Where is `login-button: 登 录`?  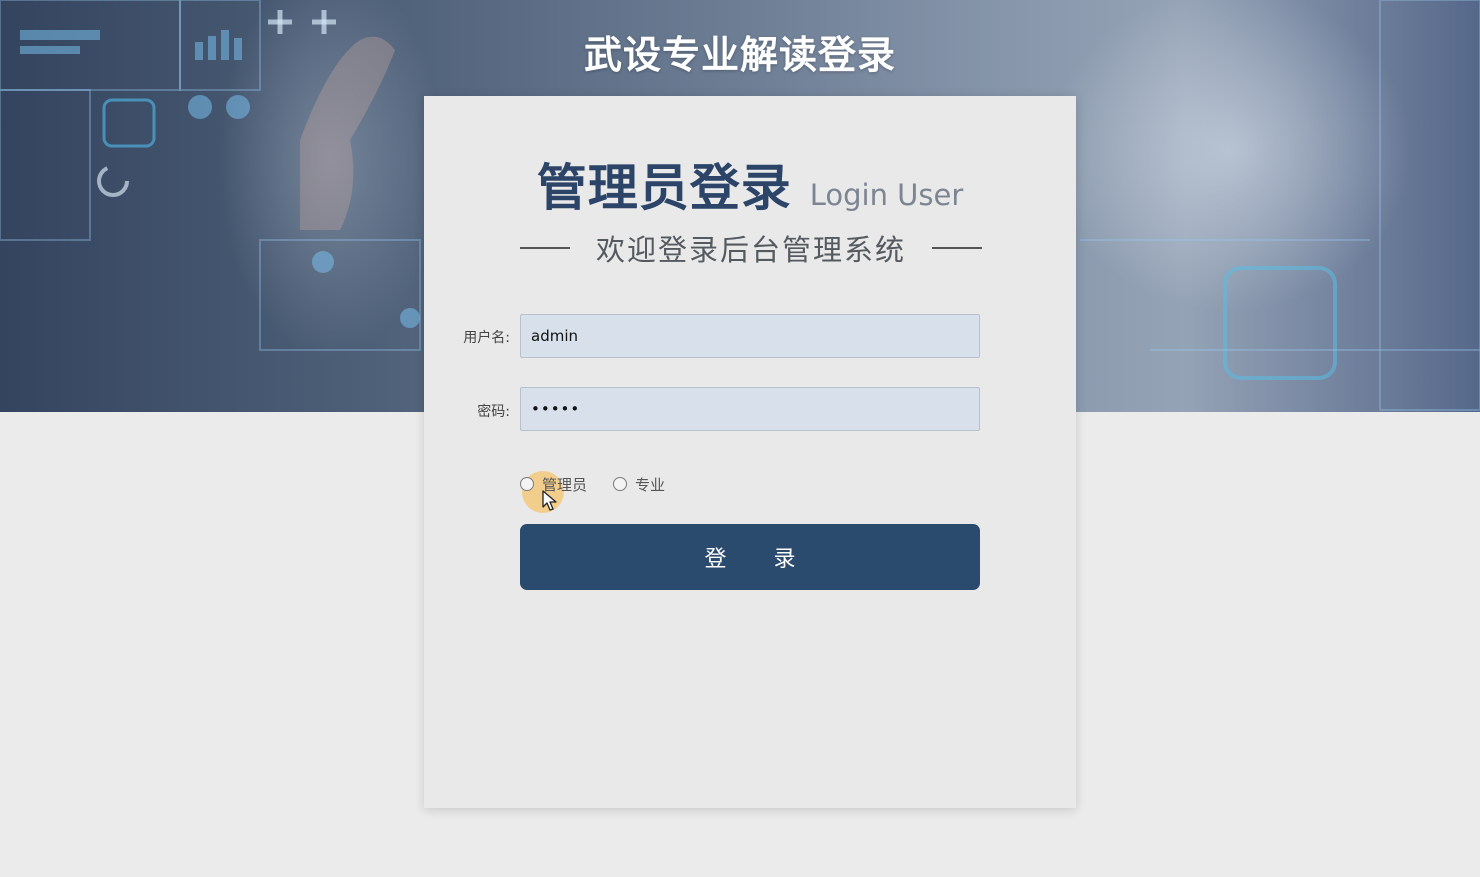
login-button: 登 录 is located at coordinates (750, 557).